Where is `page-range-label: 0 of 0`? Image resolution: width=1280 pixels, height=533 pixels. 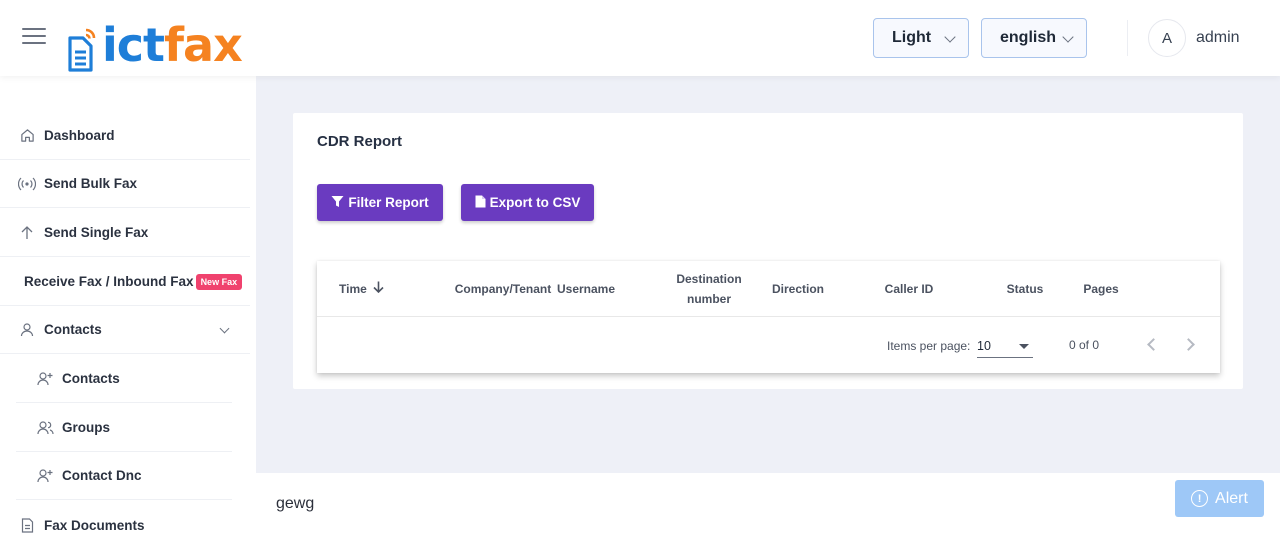
page-range-label: 0 of 0 is located at coordinates (1084, 345).